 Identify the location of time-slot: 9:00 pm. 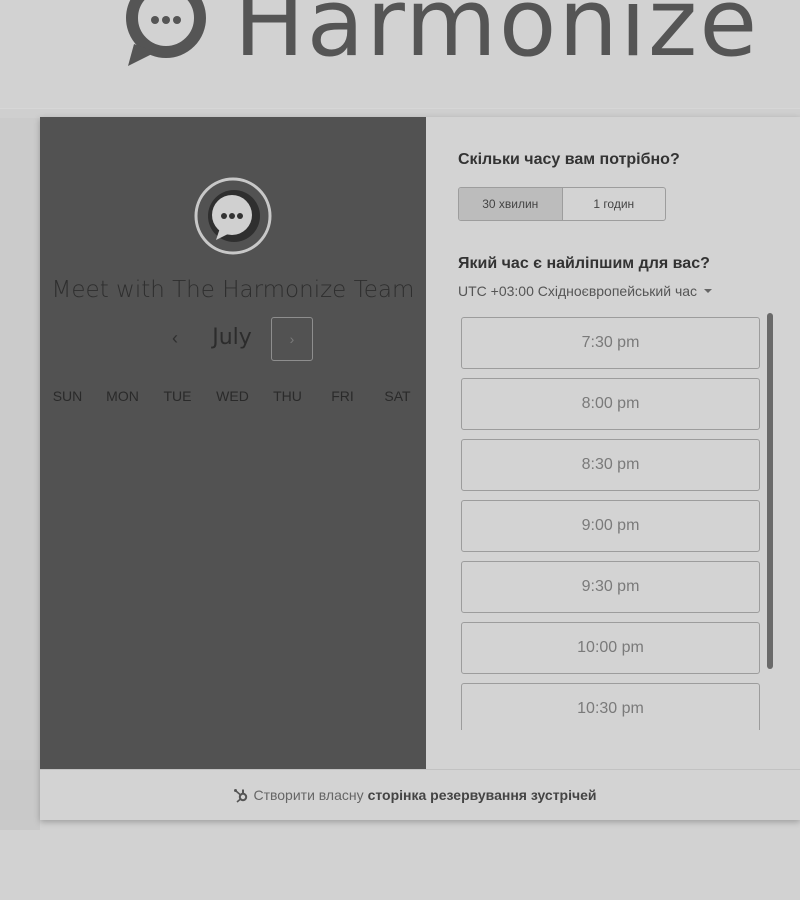
(610, 526).